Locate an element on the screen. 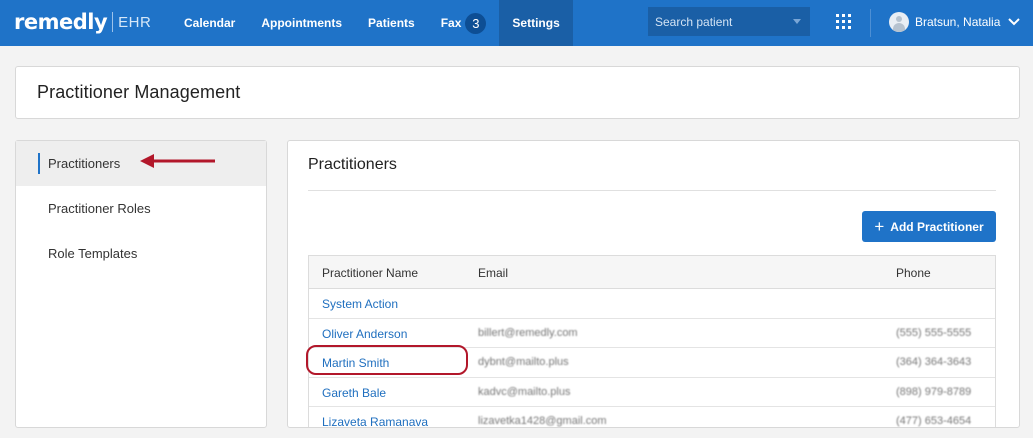 The width and height of the screenshot is (1033, 438). practitioner-name-link: Martin Smith is located at coordinates (355, 363).